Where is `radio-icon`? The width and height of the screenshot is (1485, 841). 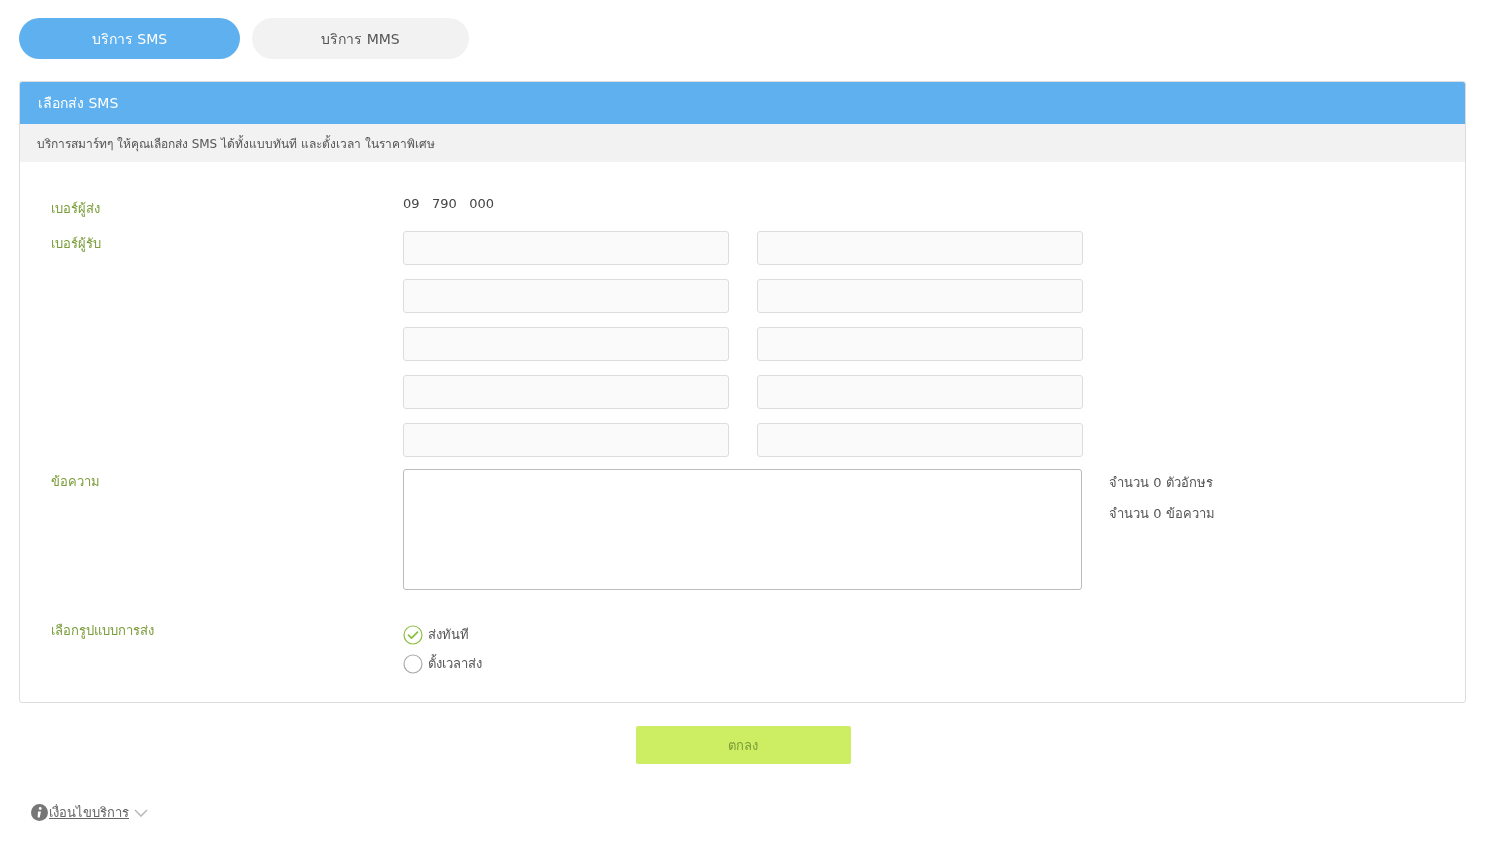 radio-icon is located at coordinates (413, 663).